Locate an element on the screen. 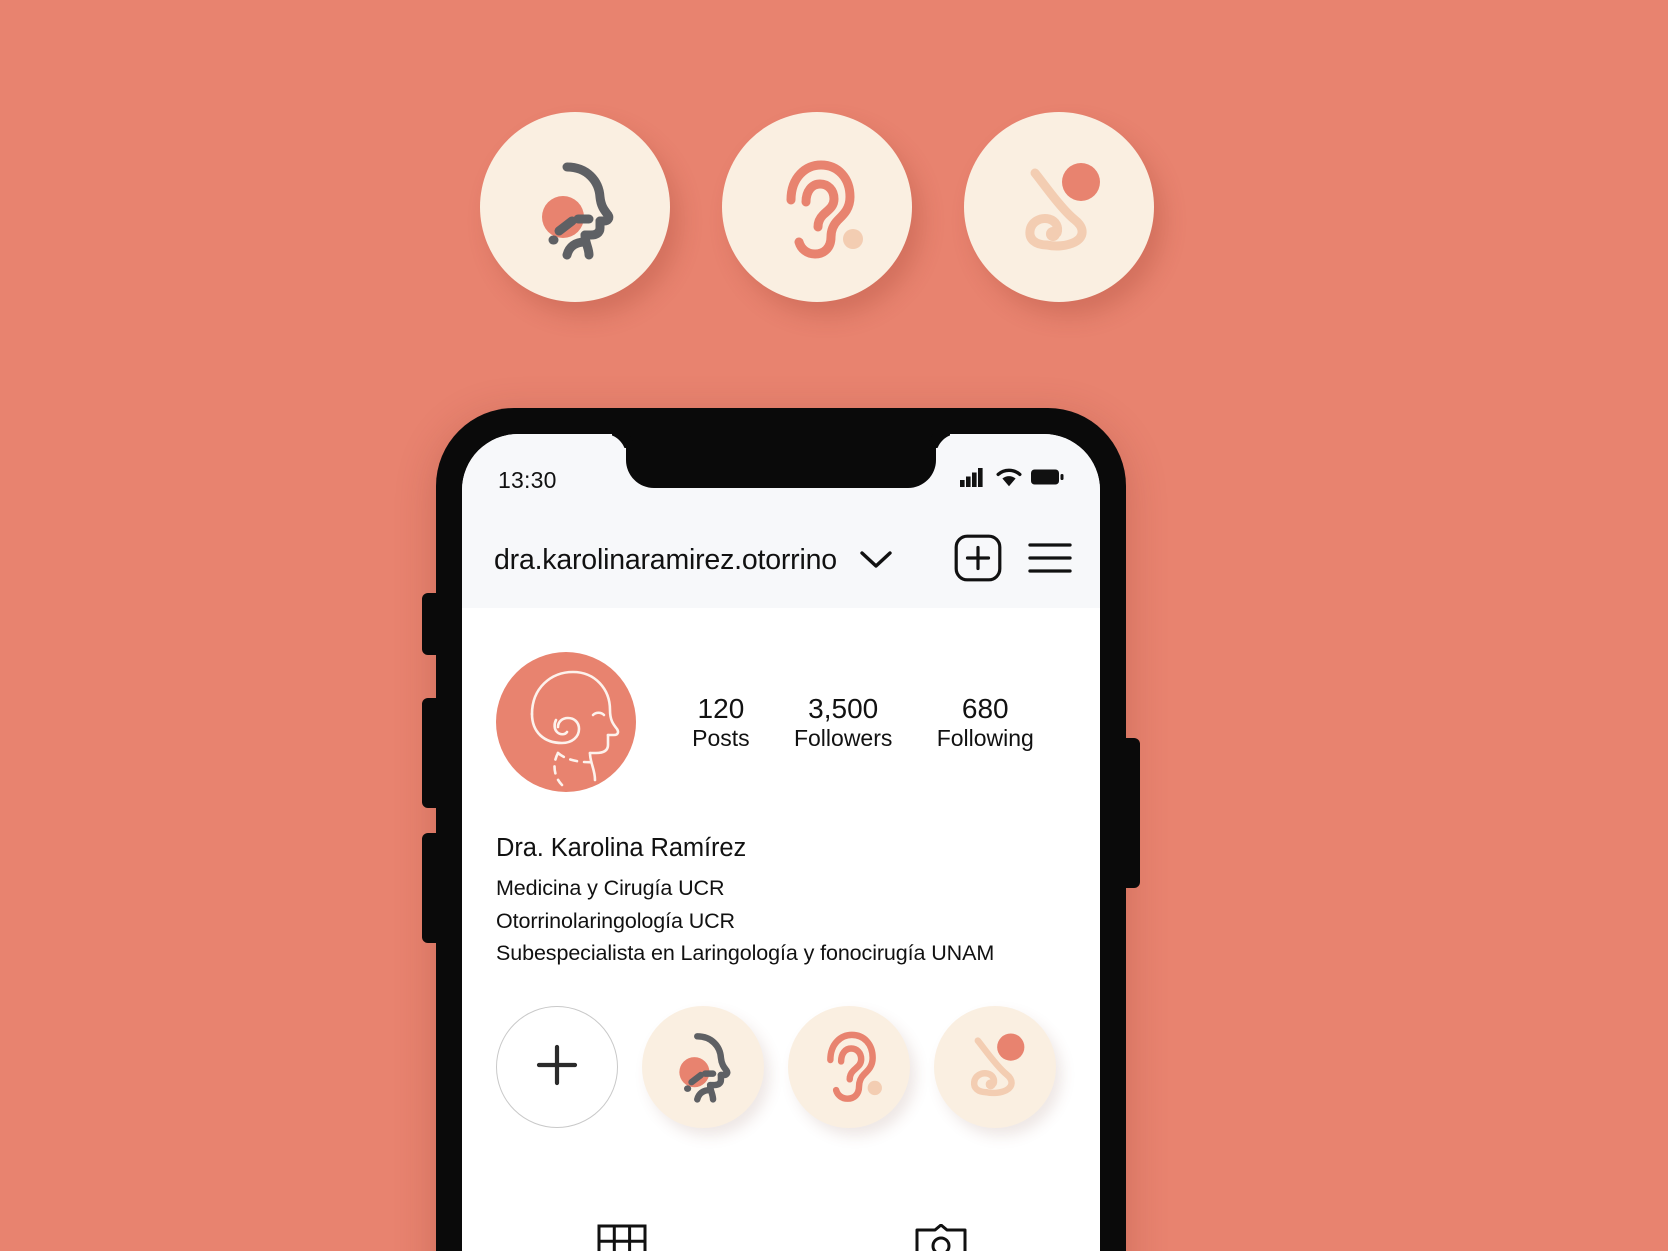 The width and height of the screenshot is (1668, 1251). stat-value: 680 is located at coordinates (985, 708).